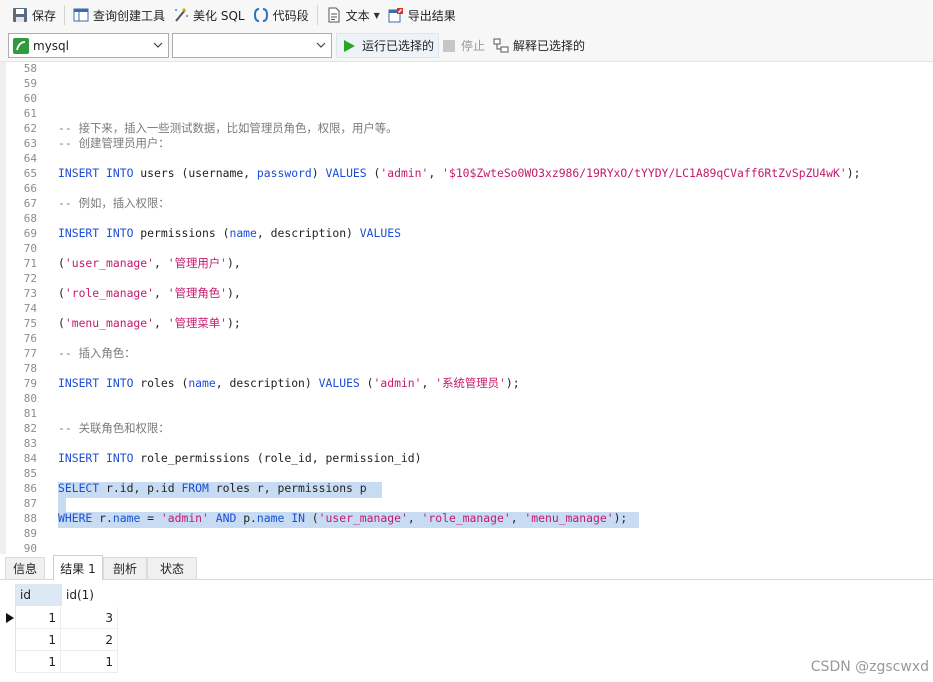 The width and height of the screenshot is (933, 682). What do you see at coordinates (30, 143) in the screenshot?
I see `line-number: 63` at bounding box center [30, 143].